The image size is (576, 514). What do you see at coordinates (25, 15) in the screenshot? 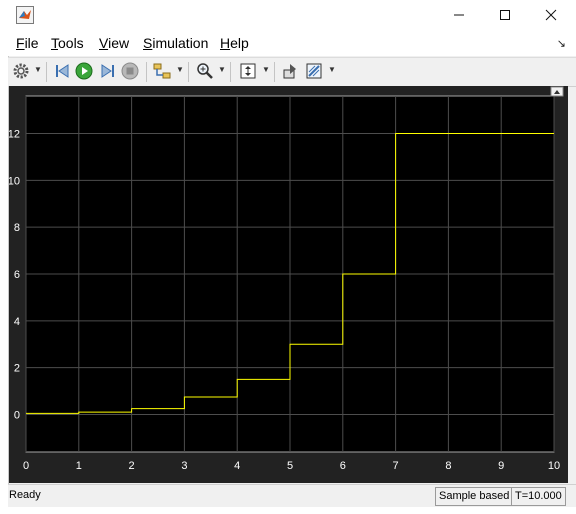
I see `matlab-logo-icon` at bounding box center [25, 15].